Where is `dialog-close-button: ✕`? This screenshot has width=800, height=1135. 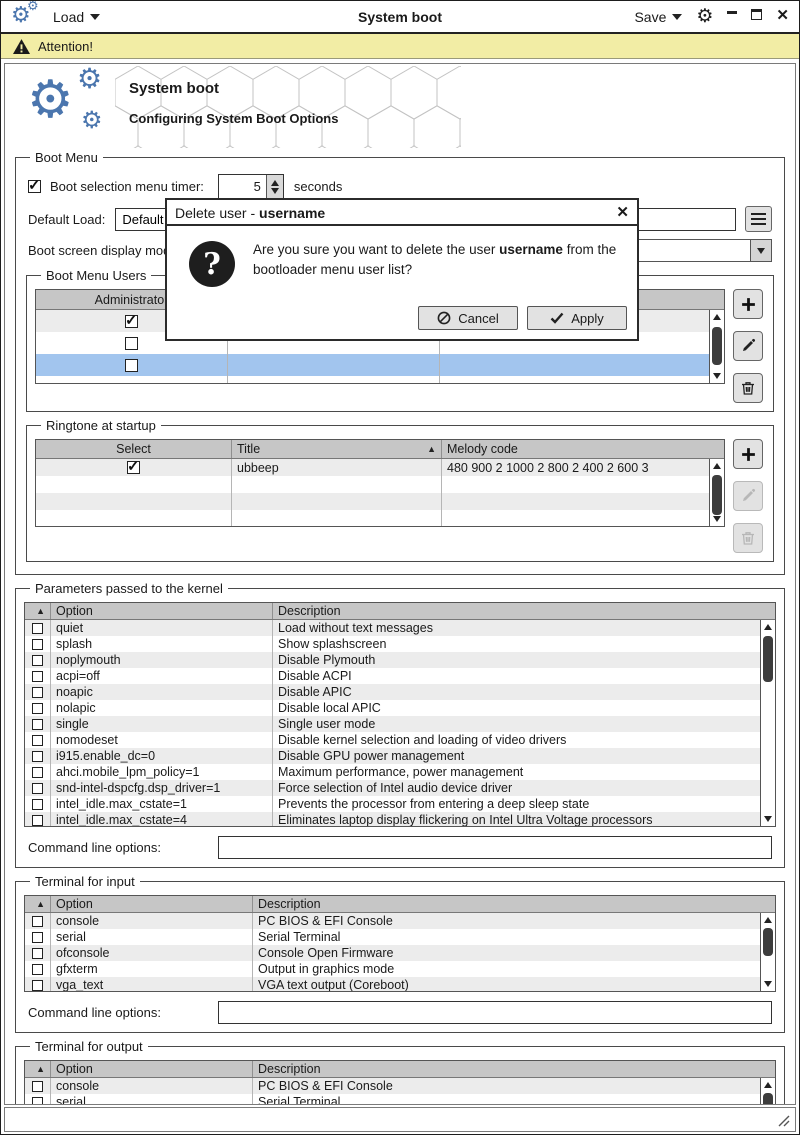
dialog-close-button: ✕ is located at coordinates (622, 213).